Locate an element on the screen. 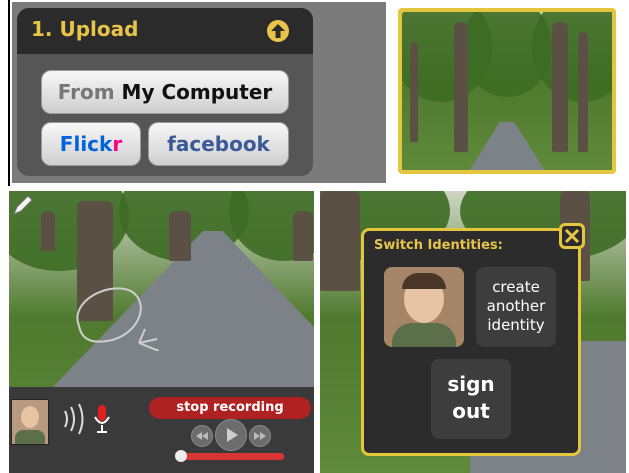 Image resolution: width=629 pixels, height=473 pixels. rewind-icon is located at coordinates (202, 436).